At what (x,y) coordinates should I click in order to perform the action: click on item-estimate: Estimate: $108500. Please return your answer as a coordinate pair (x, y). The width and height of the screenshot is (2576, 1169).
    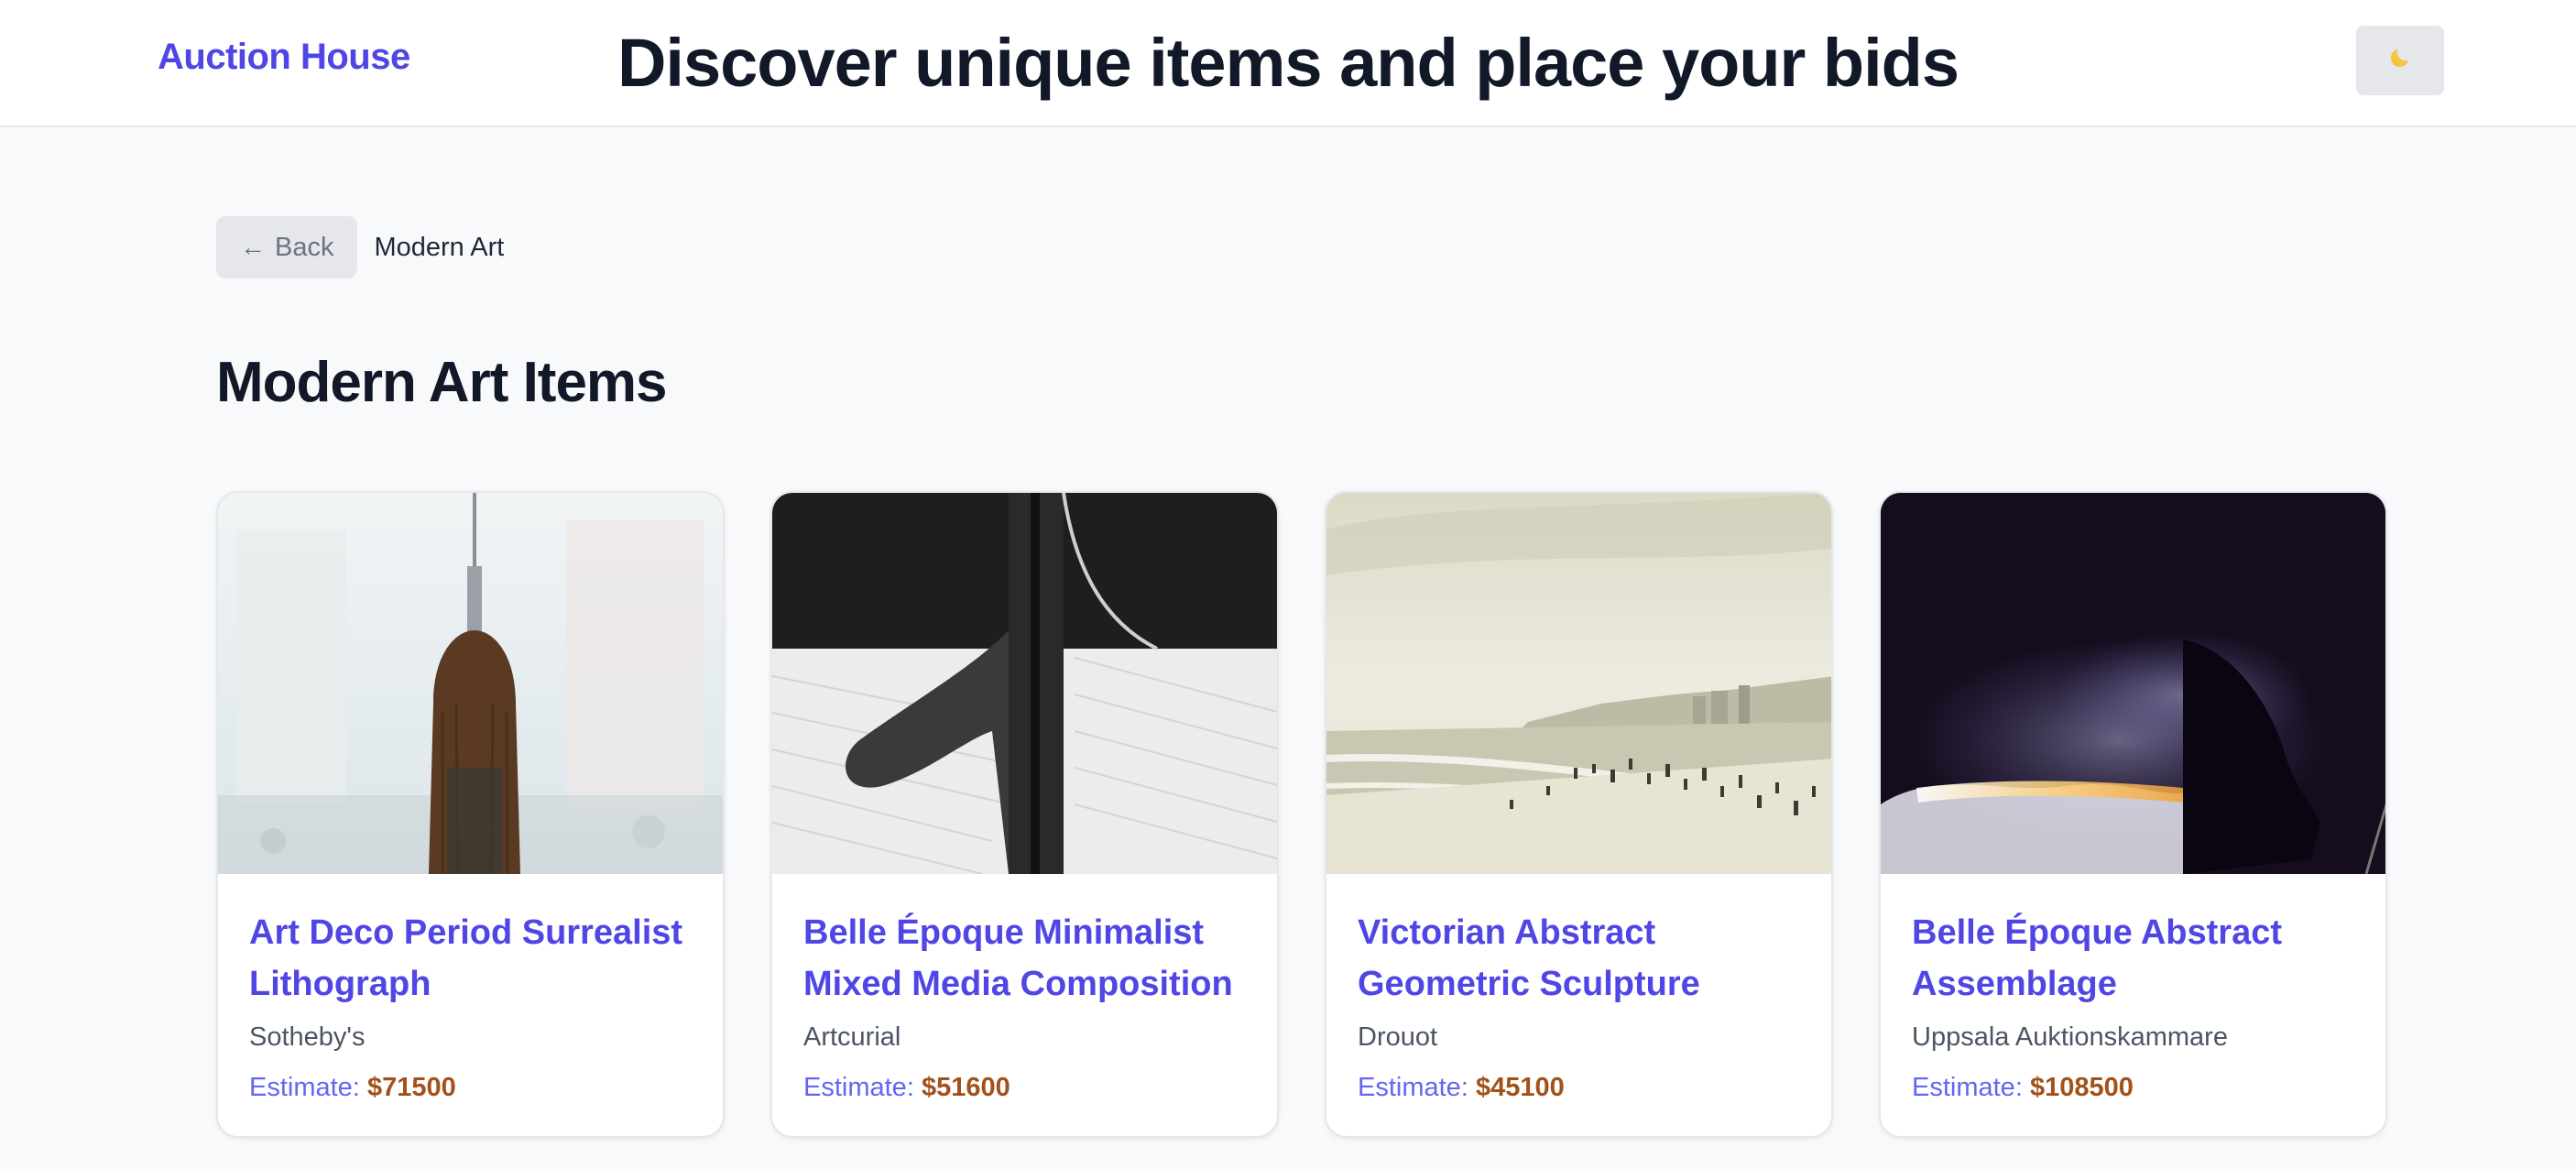
    Looking at the image, I should click on (2133, 1088).